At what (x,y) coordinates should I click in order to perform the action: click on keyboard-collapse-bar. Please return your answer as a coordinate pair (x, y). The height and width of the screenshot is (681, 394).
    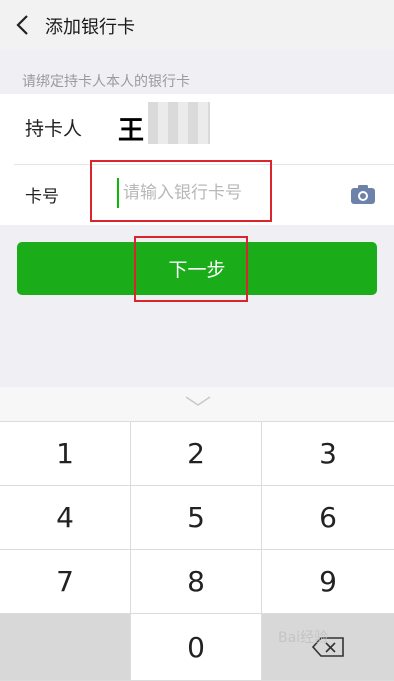
    Looking at the image, I should click on (197, 404).